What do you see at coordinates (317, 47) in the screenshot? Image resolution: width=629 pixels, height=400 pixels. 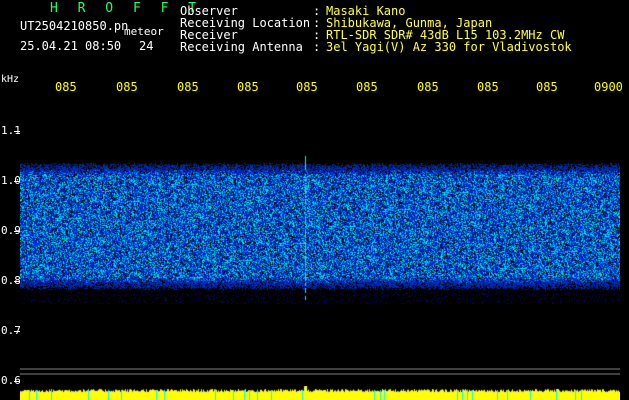 I see `antenna-colon: :` at bounding box center [317, 47].